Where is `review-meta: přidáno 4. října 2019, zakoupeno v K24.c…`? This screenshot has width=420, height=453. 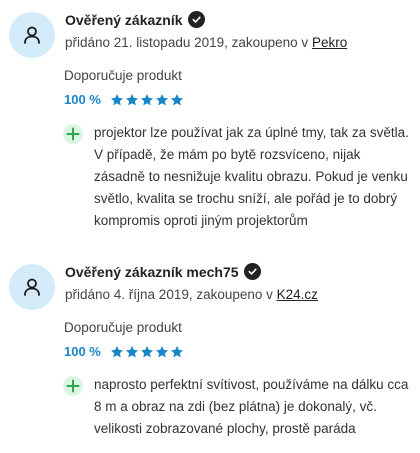 review-meta: přidáno 4. října 2019, zakoupeno v K24.c… is located at coordinates (191, 294).